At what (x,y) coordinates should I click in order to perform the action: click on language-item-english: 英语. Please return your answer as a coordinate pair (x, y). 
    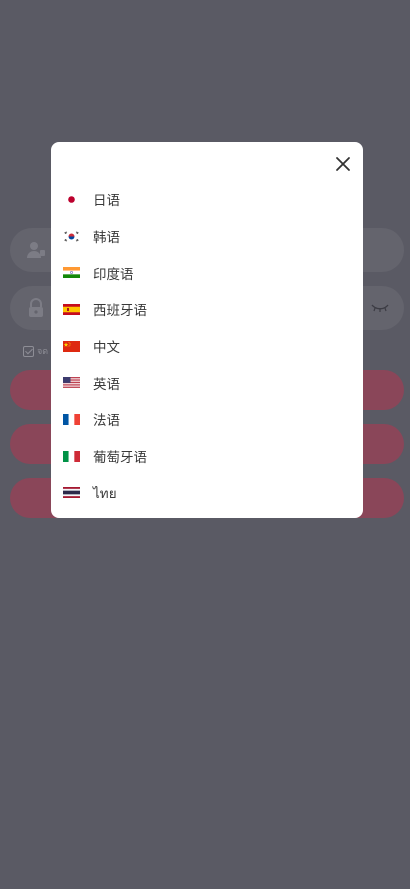
    Looking at the image, I should click on (207, 382).